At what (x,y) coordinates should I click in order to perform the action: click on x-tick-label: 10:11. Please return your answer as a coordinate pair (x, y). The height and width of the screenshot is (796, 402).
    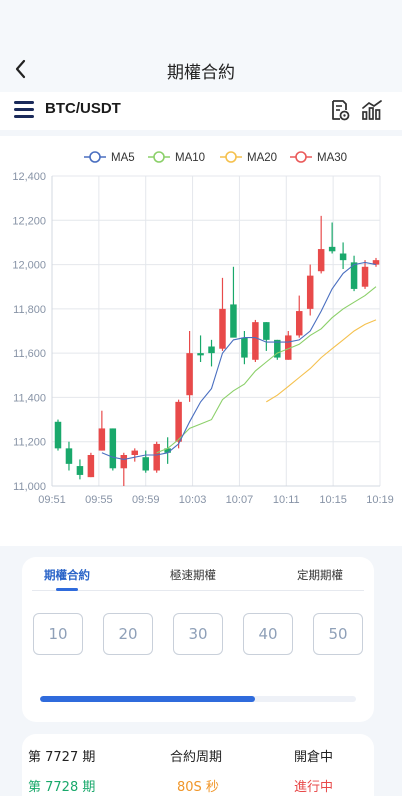
    Looking at the image, I should click on (286, 500).